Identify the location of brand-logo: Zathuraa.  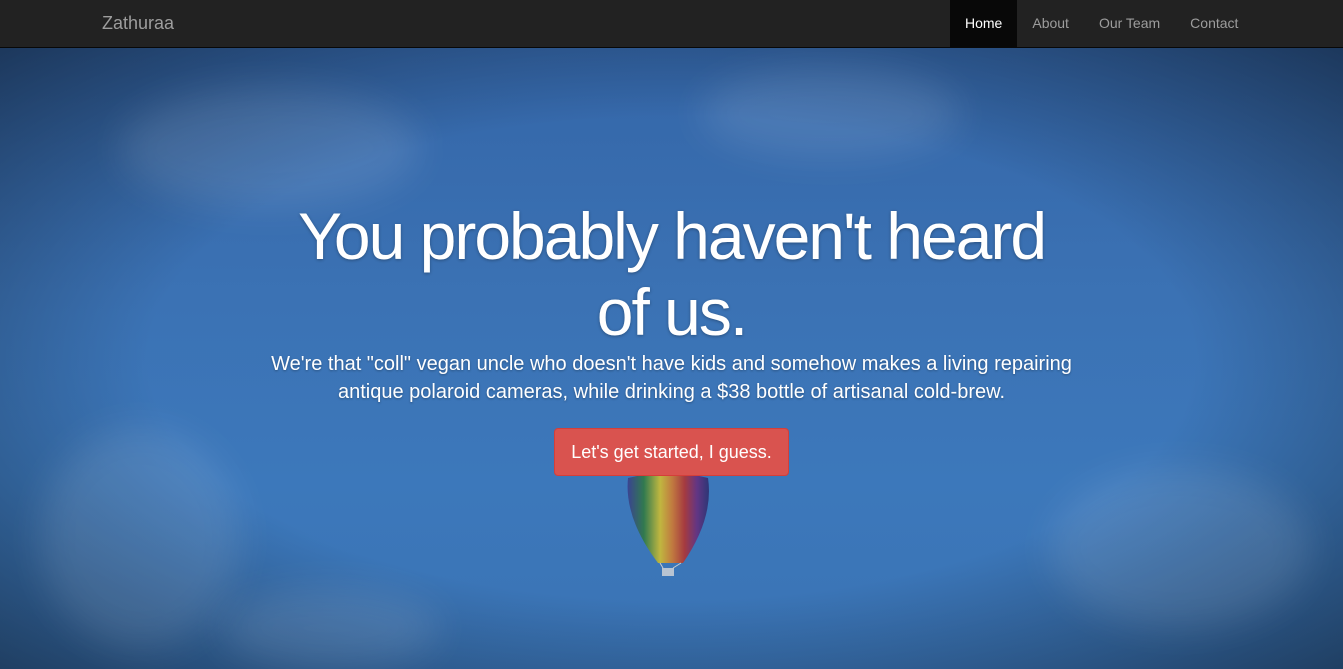
(138, 23).